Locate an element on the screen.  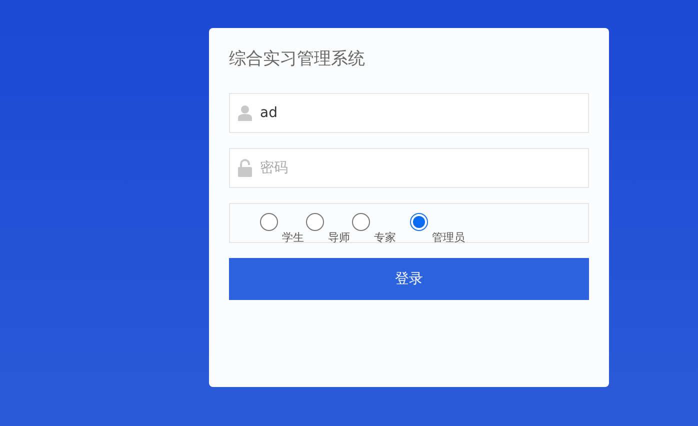
login-button: 登录 is located at coordinates (409, 279).